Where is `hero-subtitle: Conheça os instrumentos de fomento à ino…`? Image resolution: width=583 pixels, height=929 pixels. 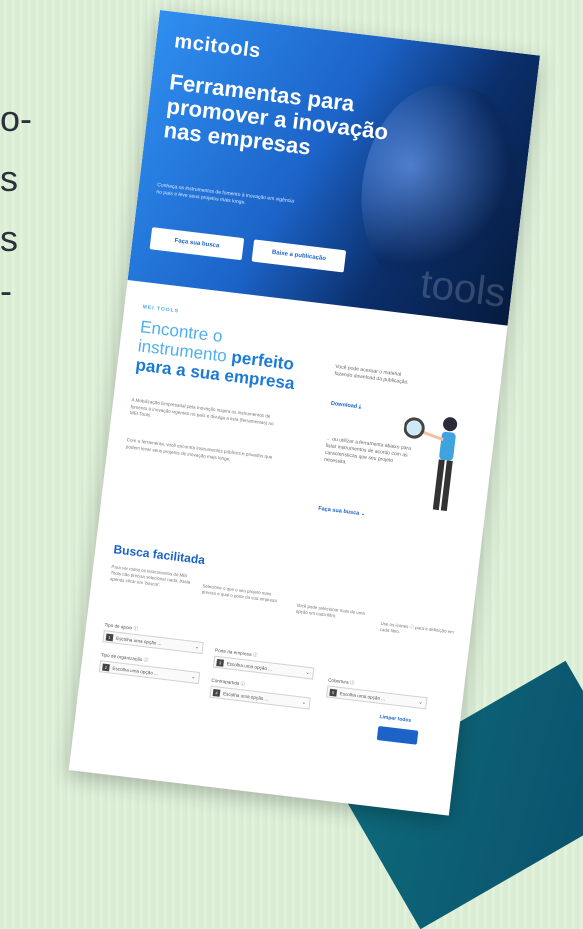
hero-subtitle: Conheça os instrumentos de fomento à ino… is located at coordinates (225, 194).